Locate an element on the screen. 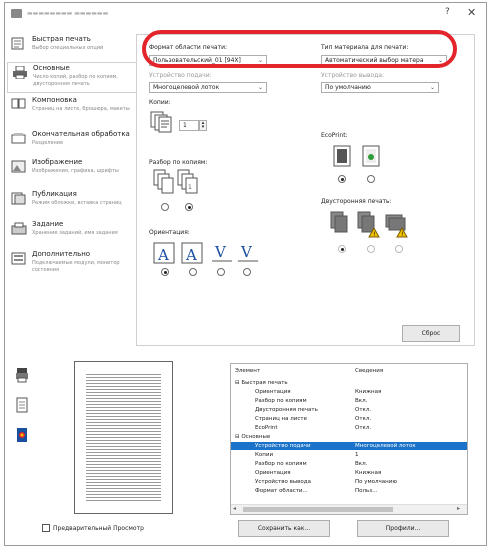  horizontal-scrollbar: ◂ ▸ is located at coordinates (349, 509).